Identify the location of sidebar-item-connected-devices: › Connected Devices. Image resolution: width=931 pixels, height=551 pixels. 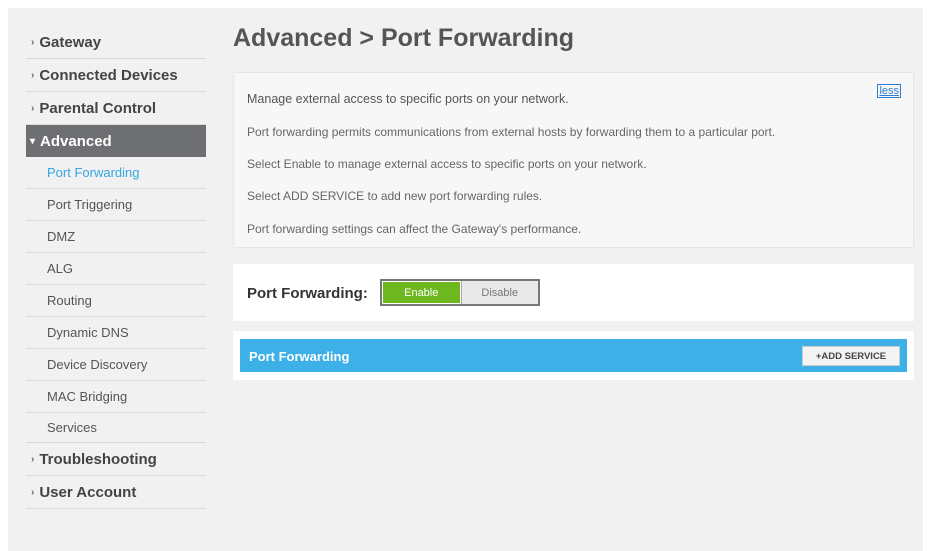
(116, 75).